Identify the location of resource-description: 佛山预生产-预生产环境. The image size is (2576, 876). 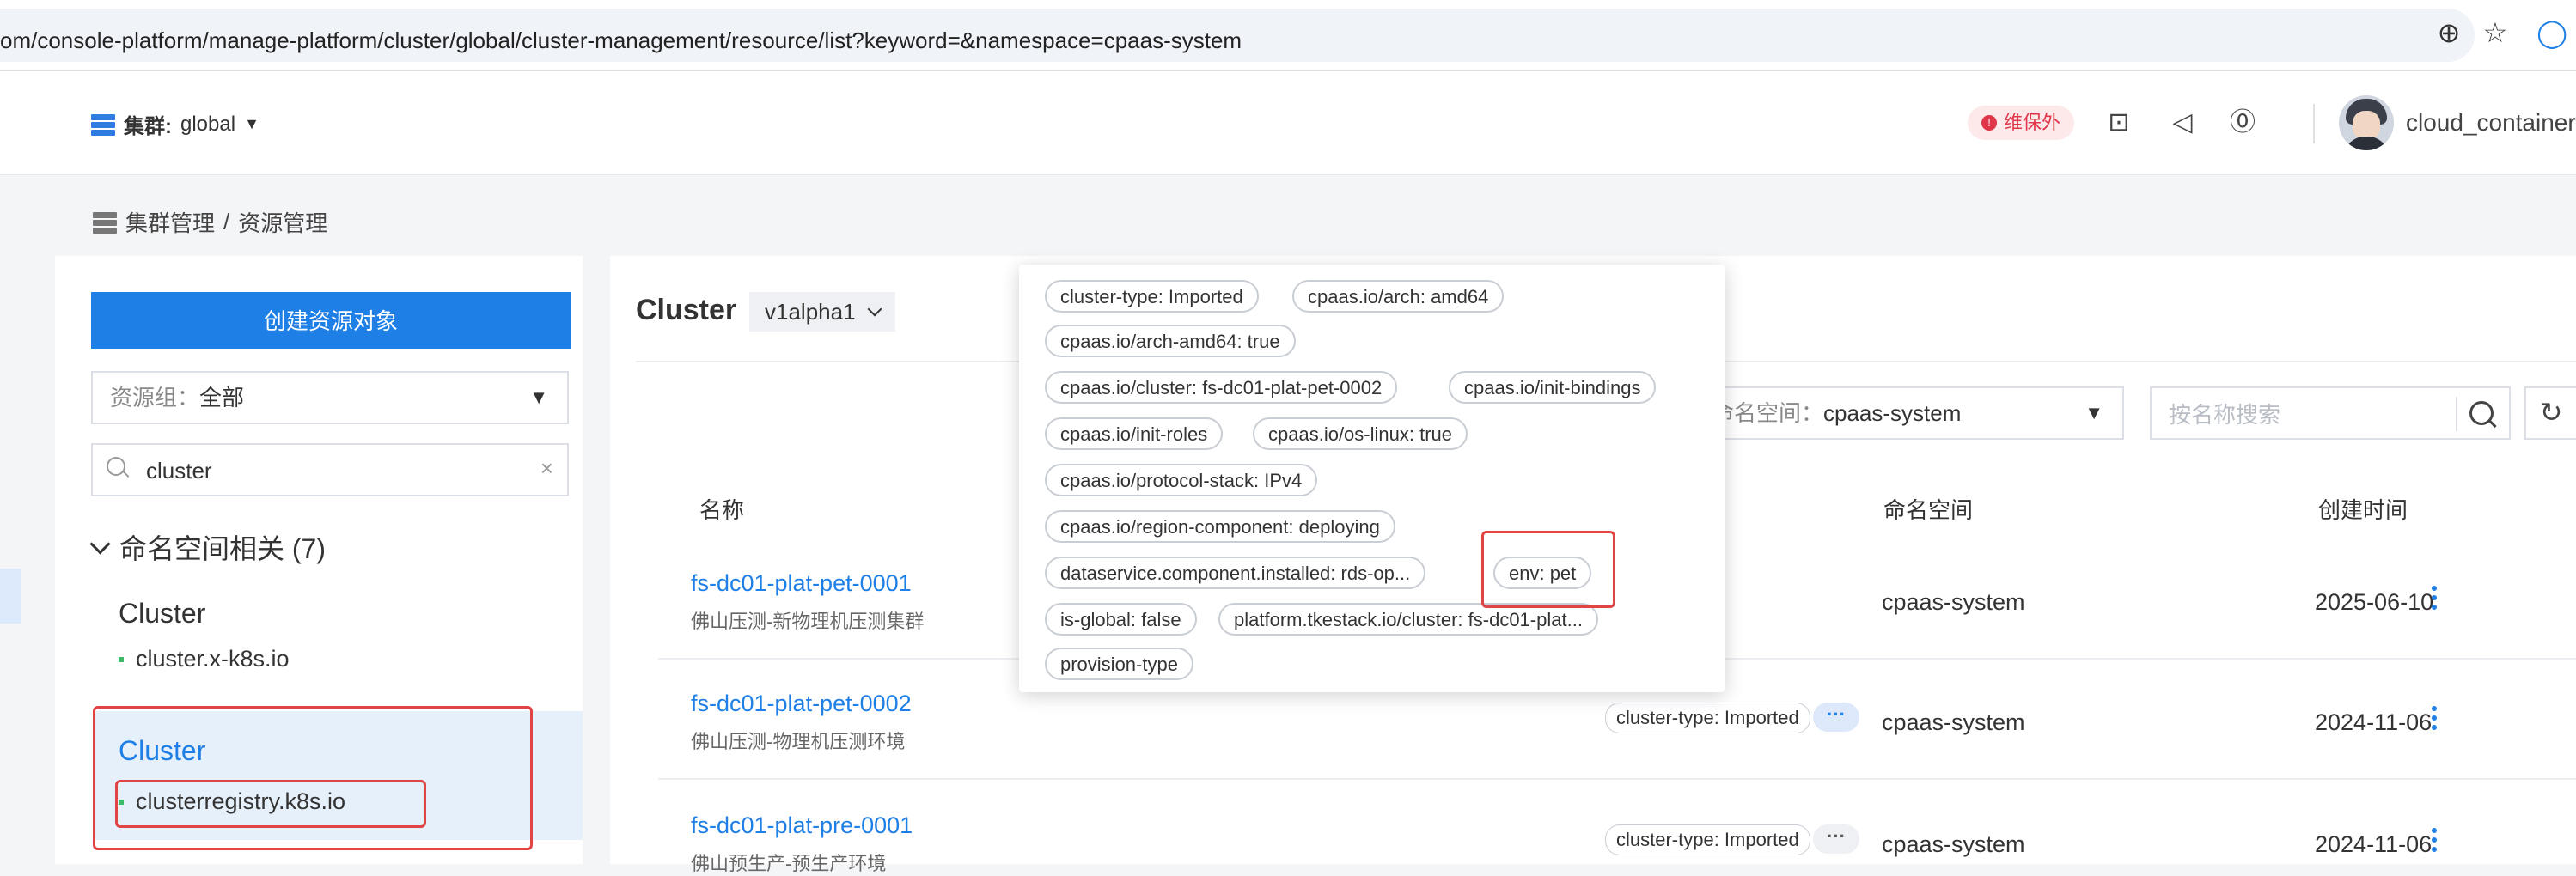
(789, 863).